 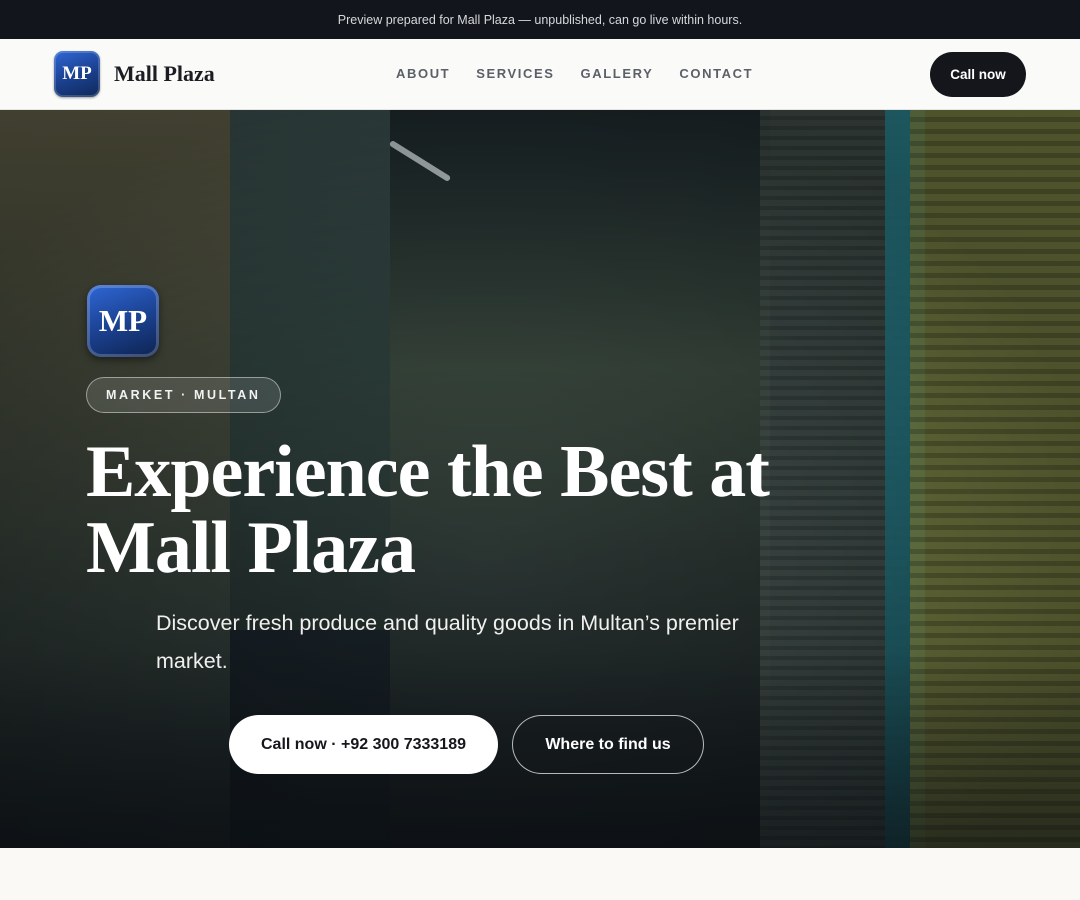 I want to click on nav-link-gallery: GALLERY, so click(x=617, y=73).